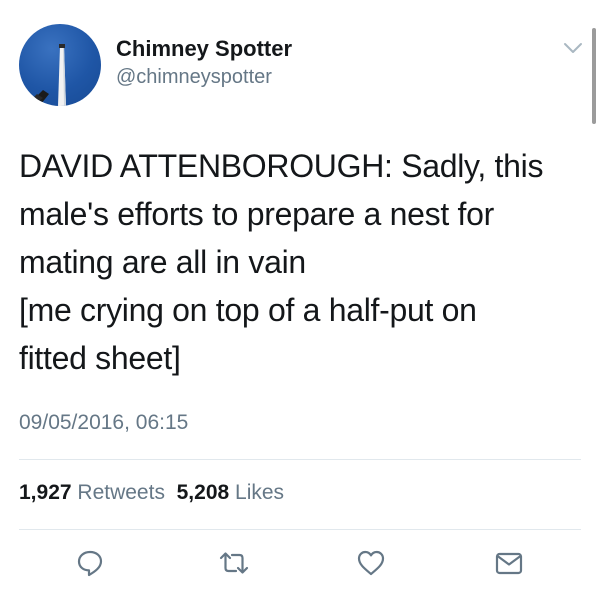  What do you see at coordinates (104, 422) in the screenshot?
I see `tweet-timestamp: 09/05/2016, 06:15` at bounding box center [104, 422].